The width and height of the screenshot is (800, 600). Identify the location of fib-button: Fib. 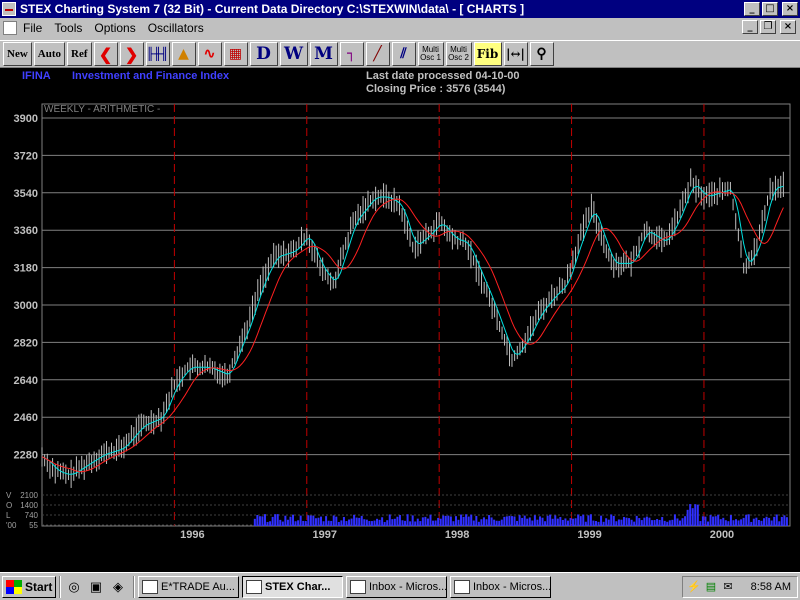
(487, 54).